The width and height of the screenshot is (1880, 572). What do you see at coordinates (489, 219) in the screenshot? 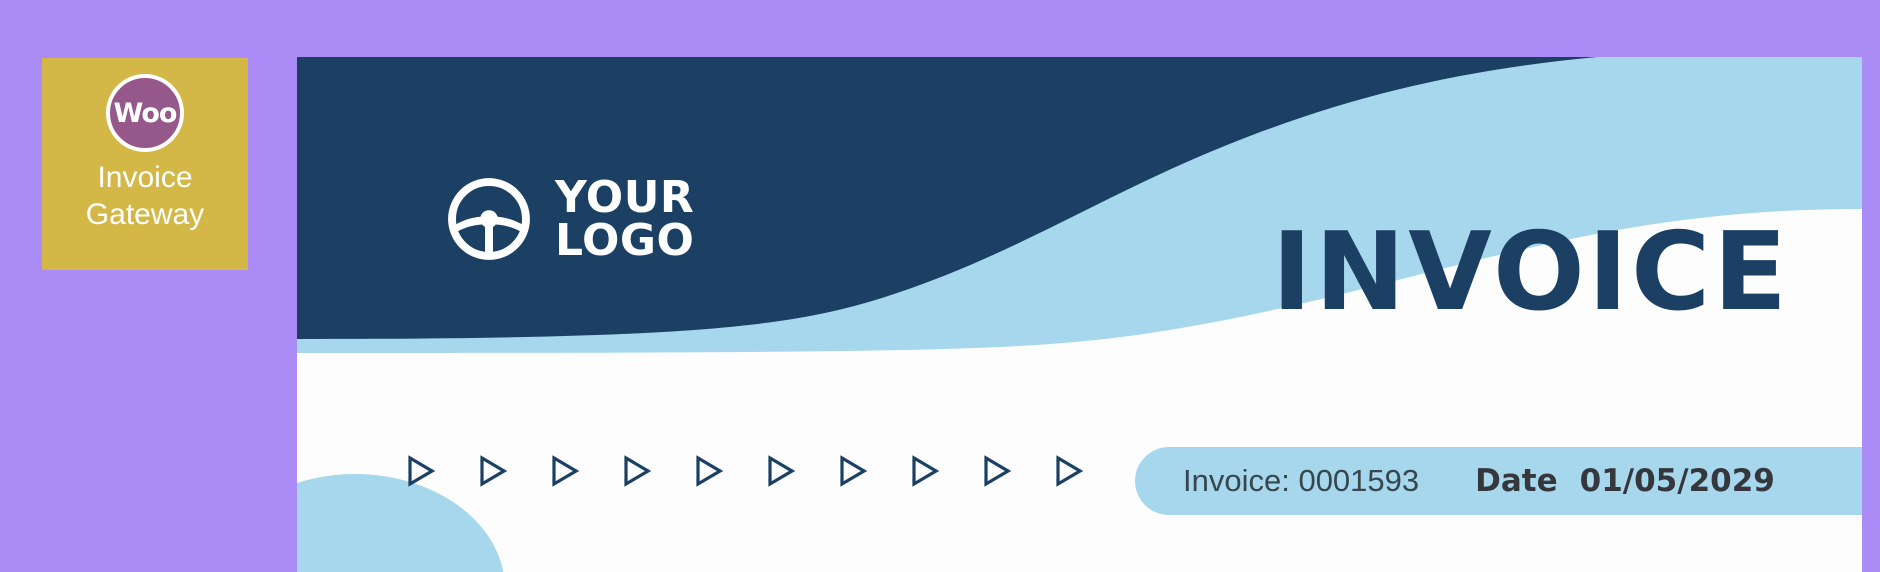
I see `steering-wheel-icon` at bounding box center [489, 219].